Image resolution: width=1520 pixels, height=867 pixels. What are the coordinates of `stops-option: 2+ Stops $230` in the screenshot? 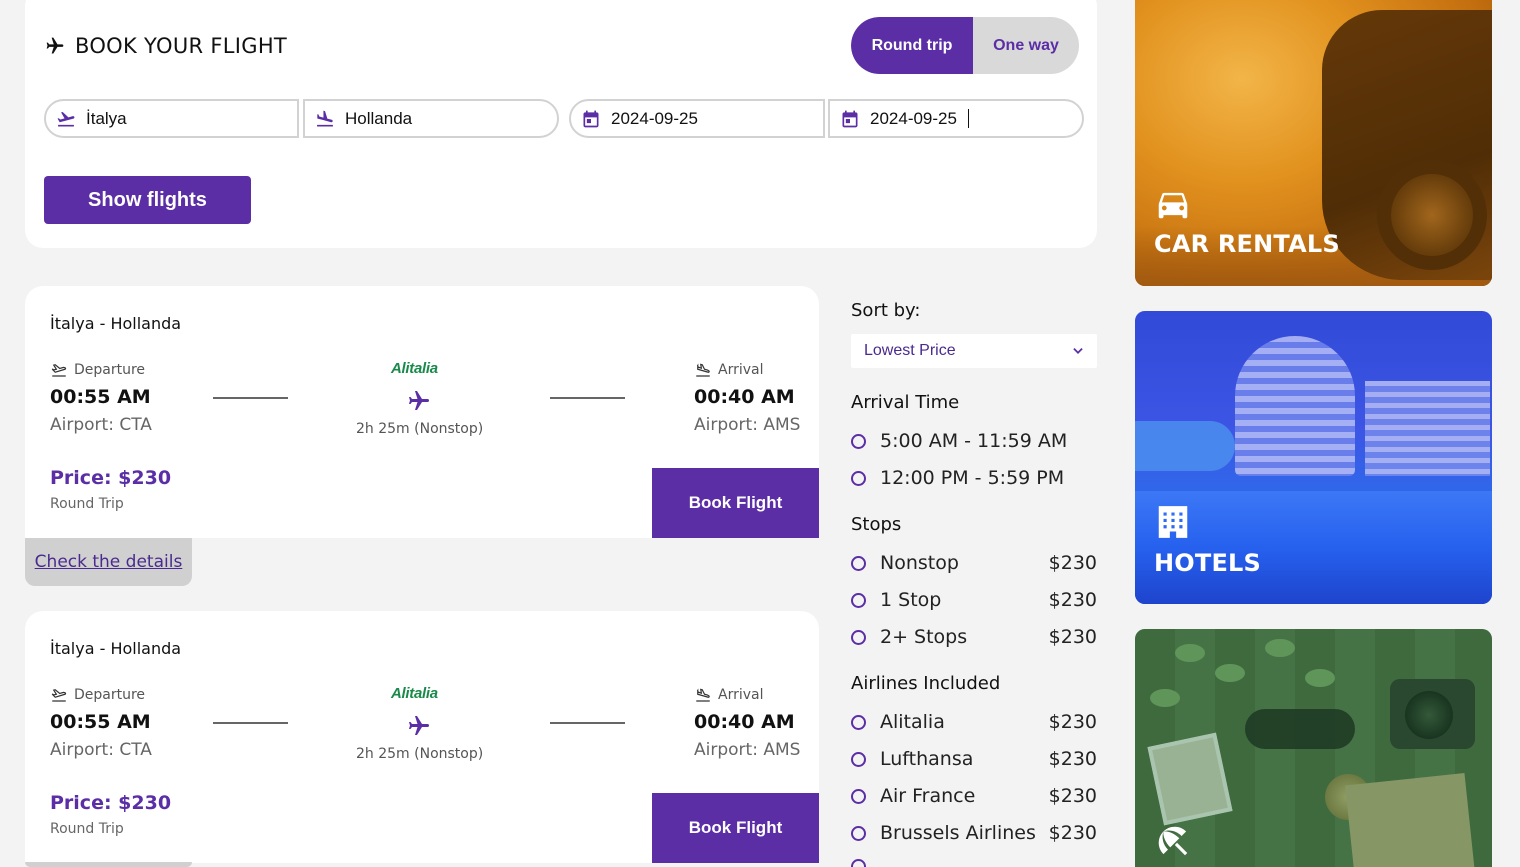 It's located at (974, 637).